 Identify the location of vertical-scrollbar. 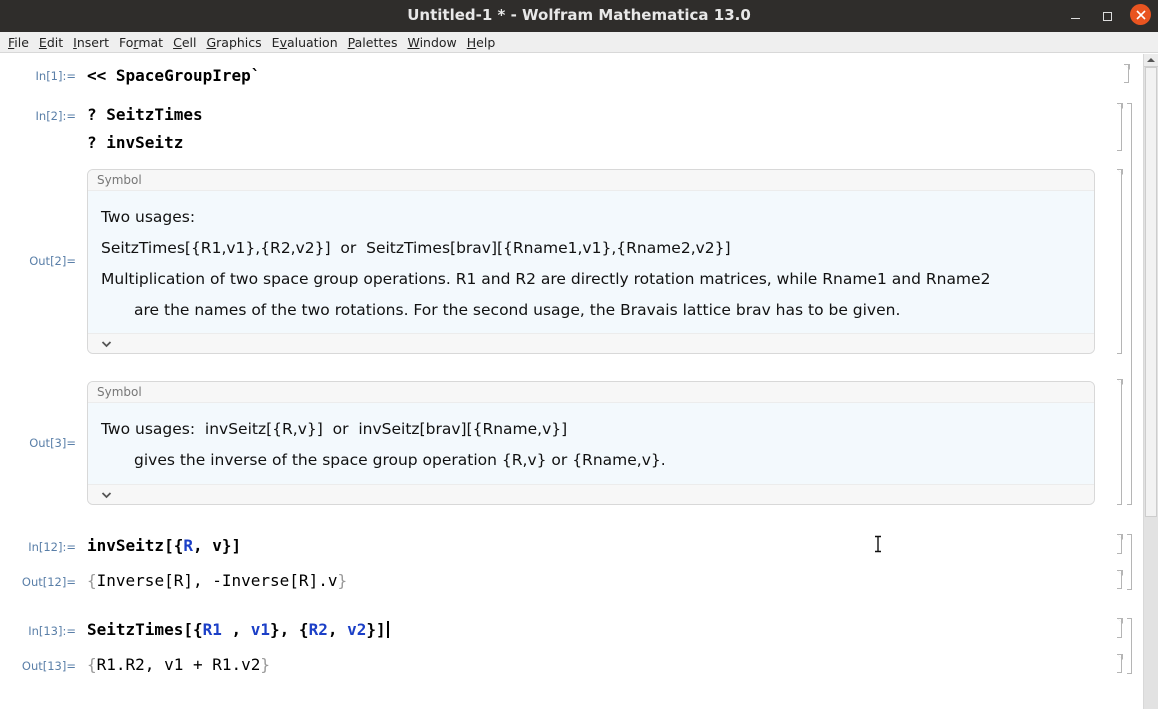
(1150, 381).